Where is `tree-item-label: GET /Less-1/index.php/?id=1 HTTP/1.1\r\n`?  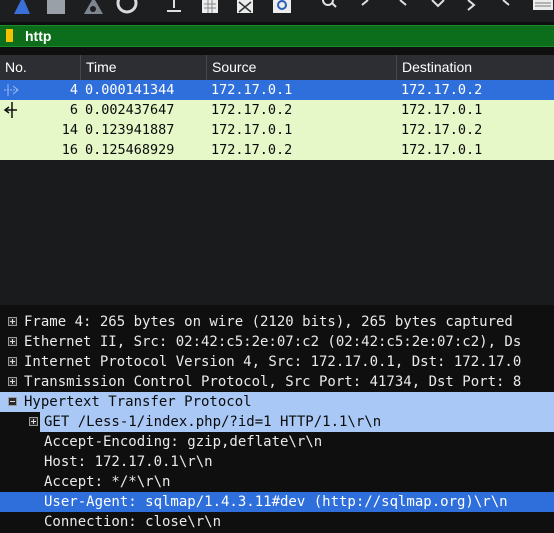
tree-item-label: GET /Less-1/index.php/?id=1 HTTP/1.1\r\n is located at coordinates (297, 422).